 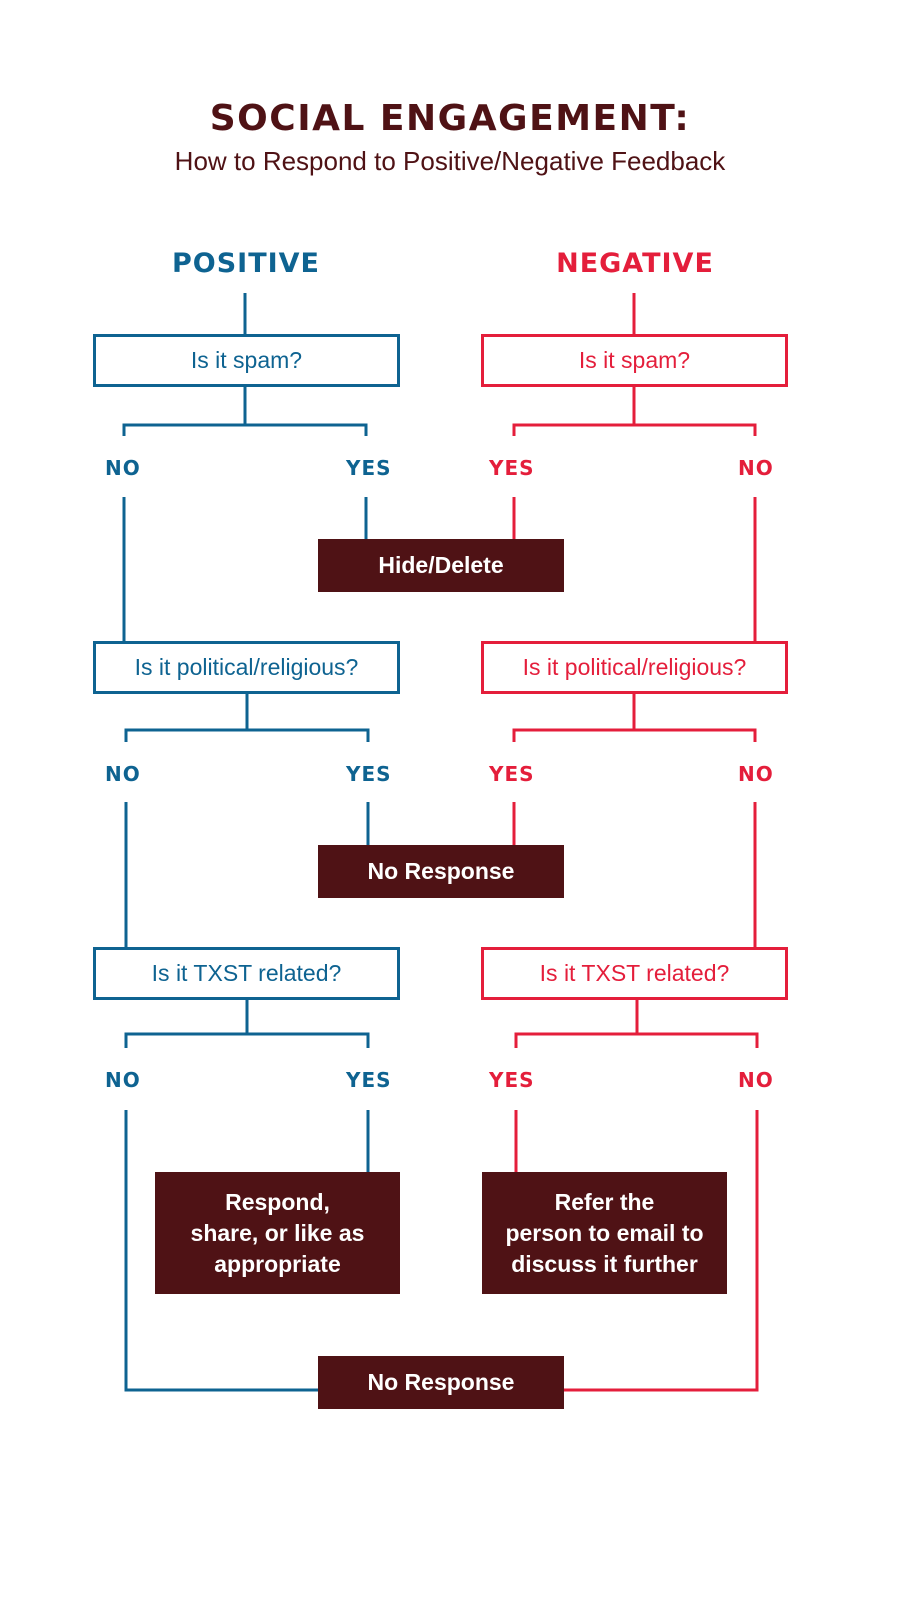 I want to click on action-text-line: share, or like as, so click(x=277, y=1232).